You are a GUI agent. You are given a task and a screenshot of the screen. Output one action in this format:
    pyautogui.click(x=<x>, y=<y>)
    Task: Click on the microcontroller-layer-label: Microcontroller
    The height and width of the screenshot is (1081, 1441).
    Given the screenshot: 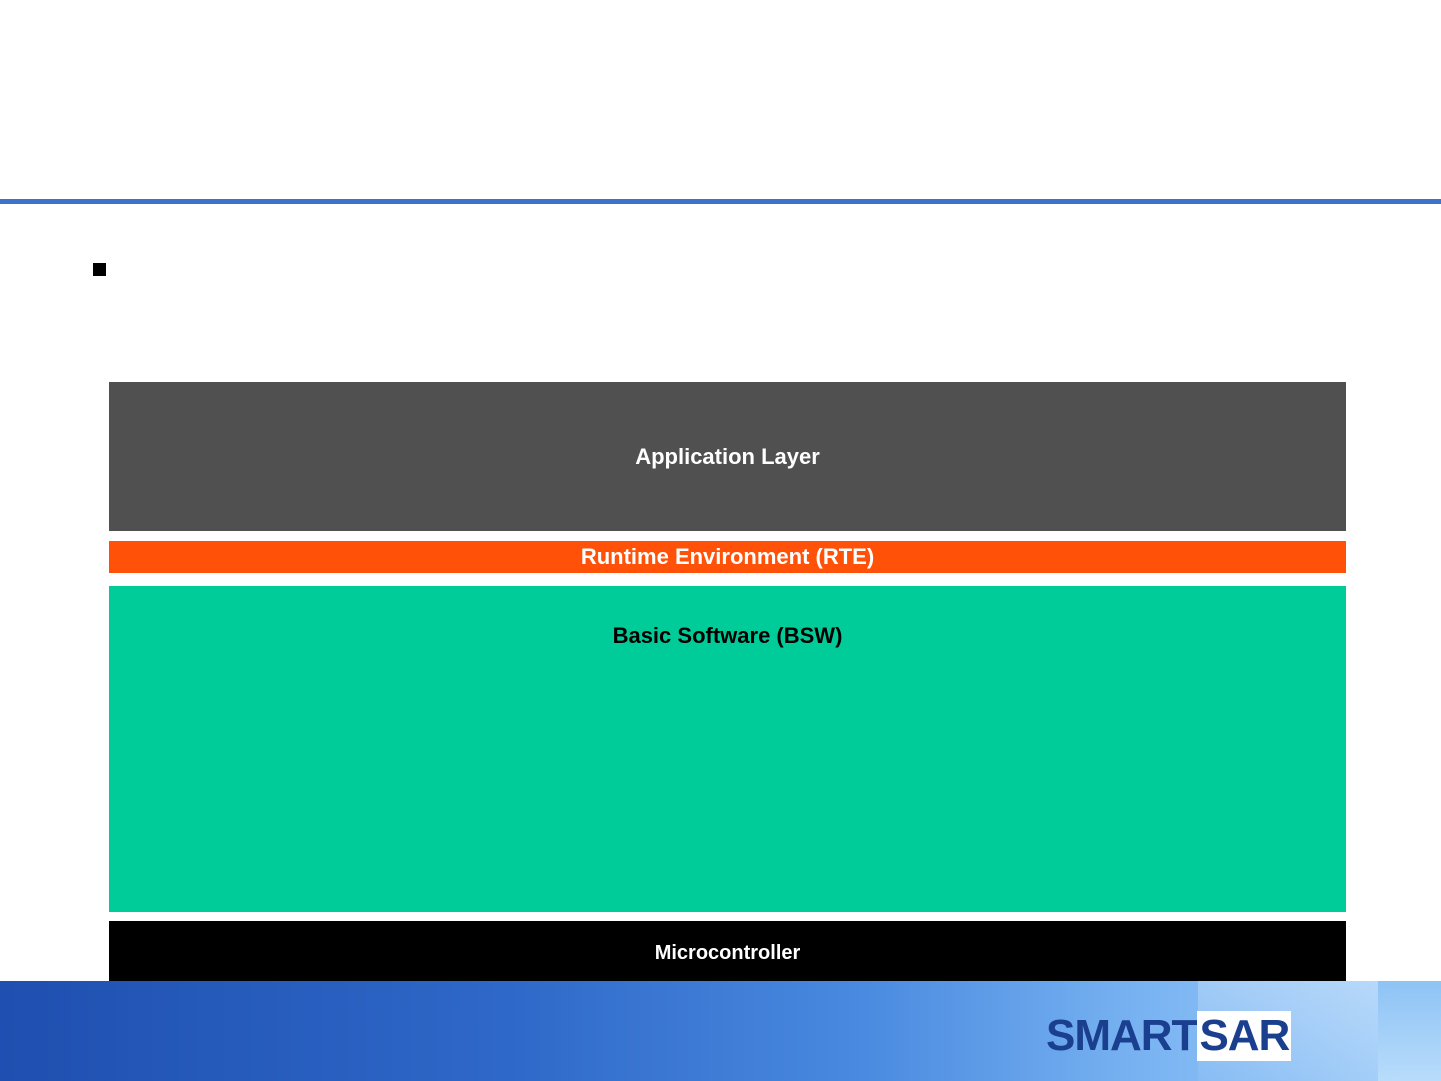 What is the action you would take?
    pyautogui.click(x=727, y=952)
    